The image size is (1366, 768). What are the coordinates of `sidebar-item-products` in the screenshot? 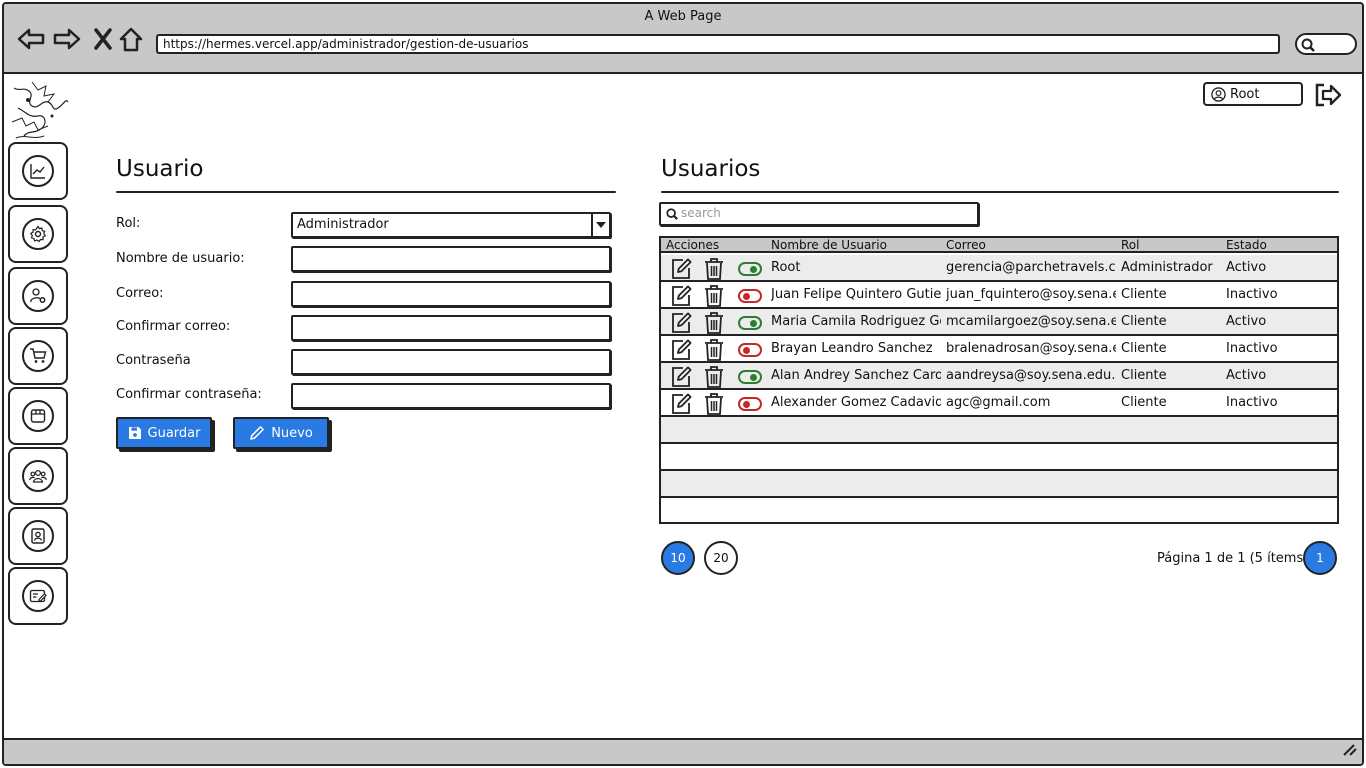 It's located at (38, 416).